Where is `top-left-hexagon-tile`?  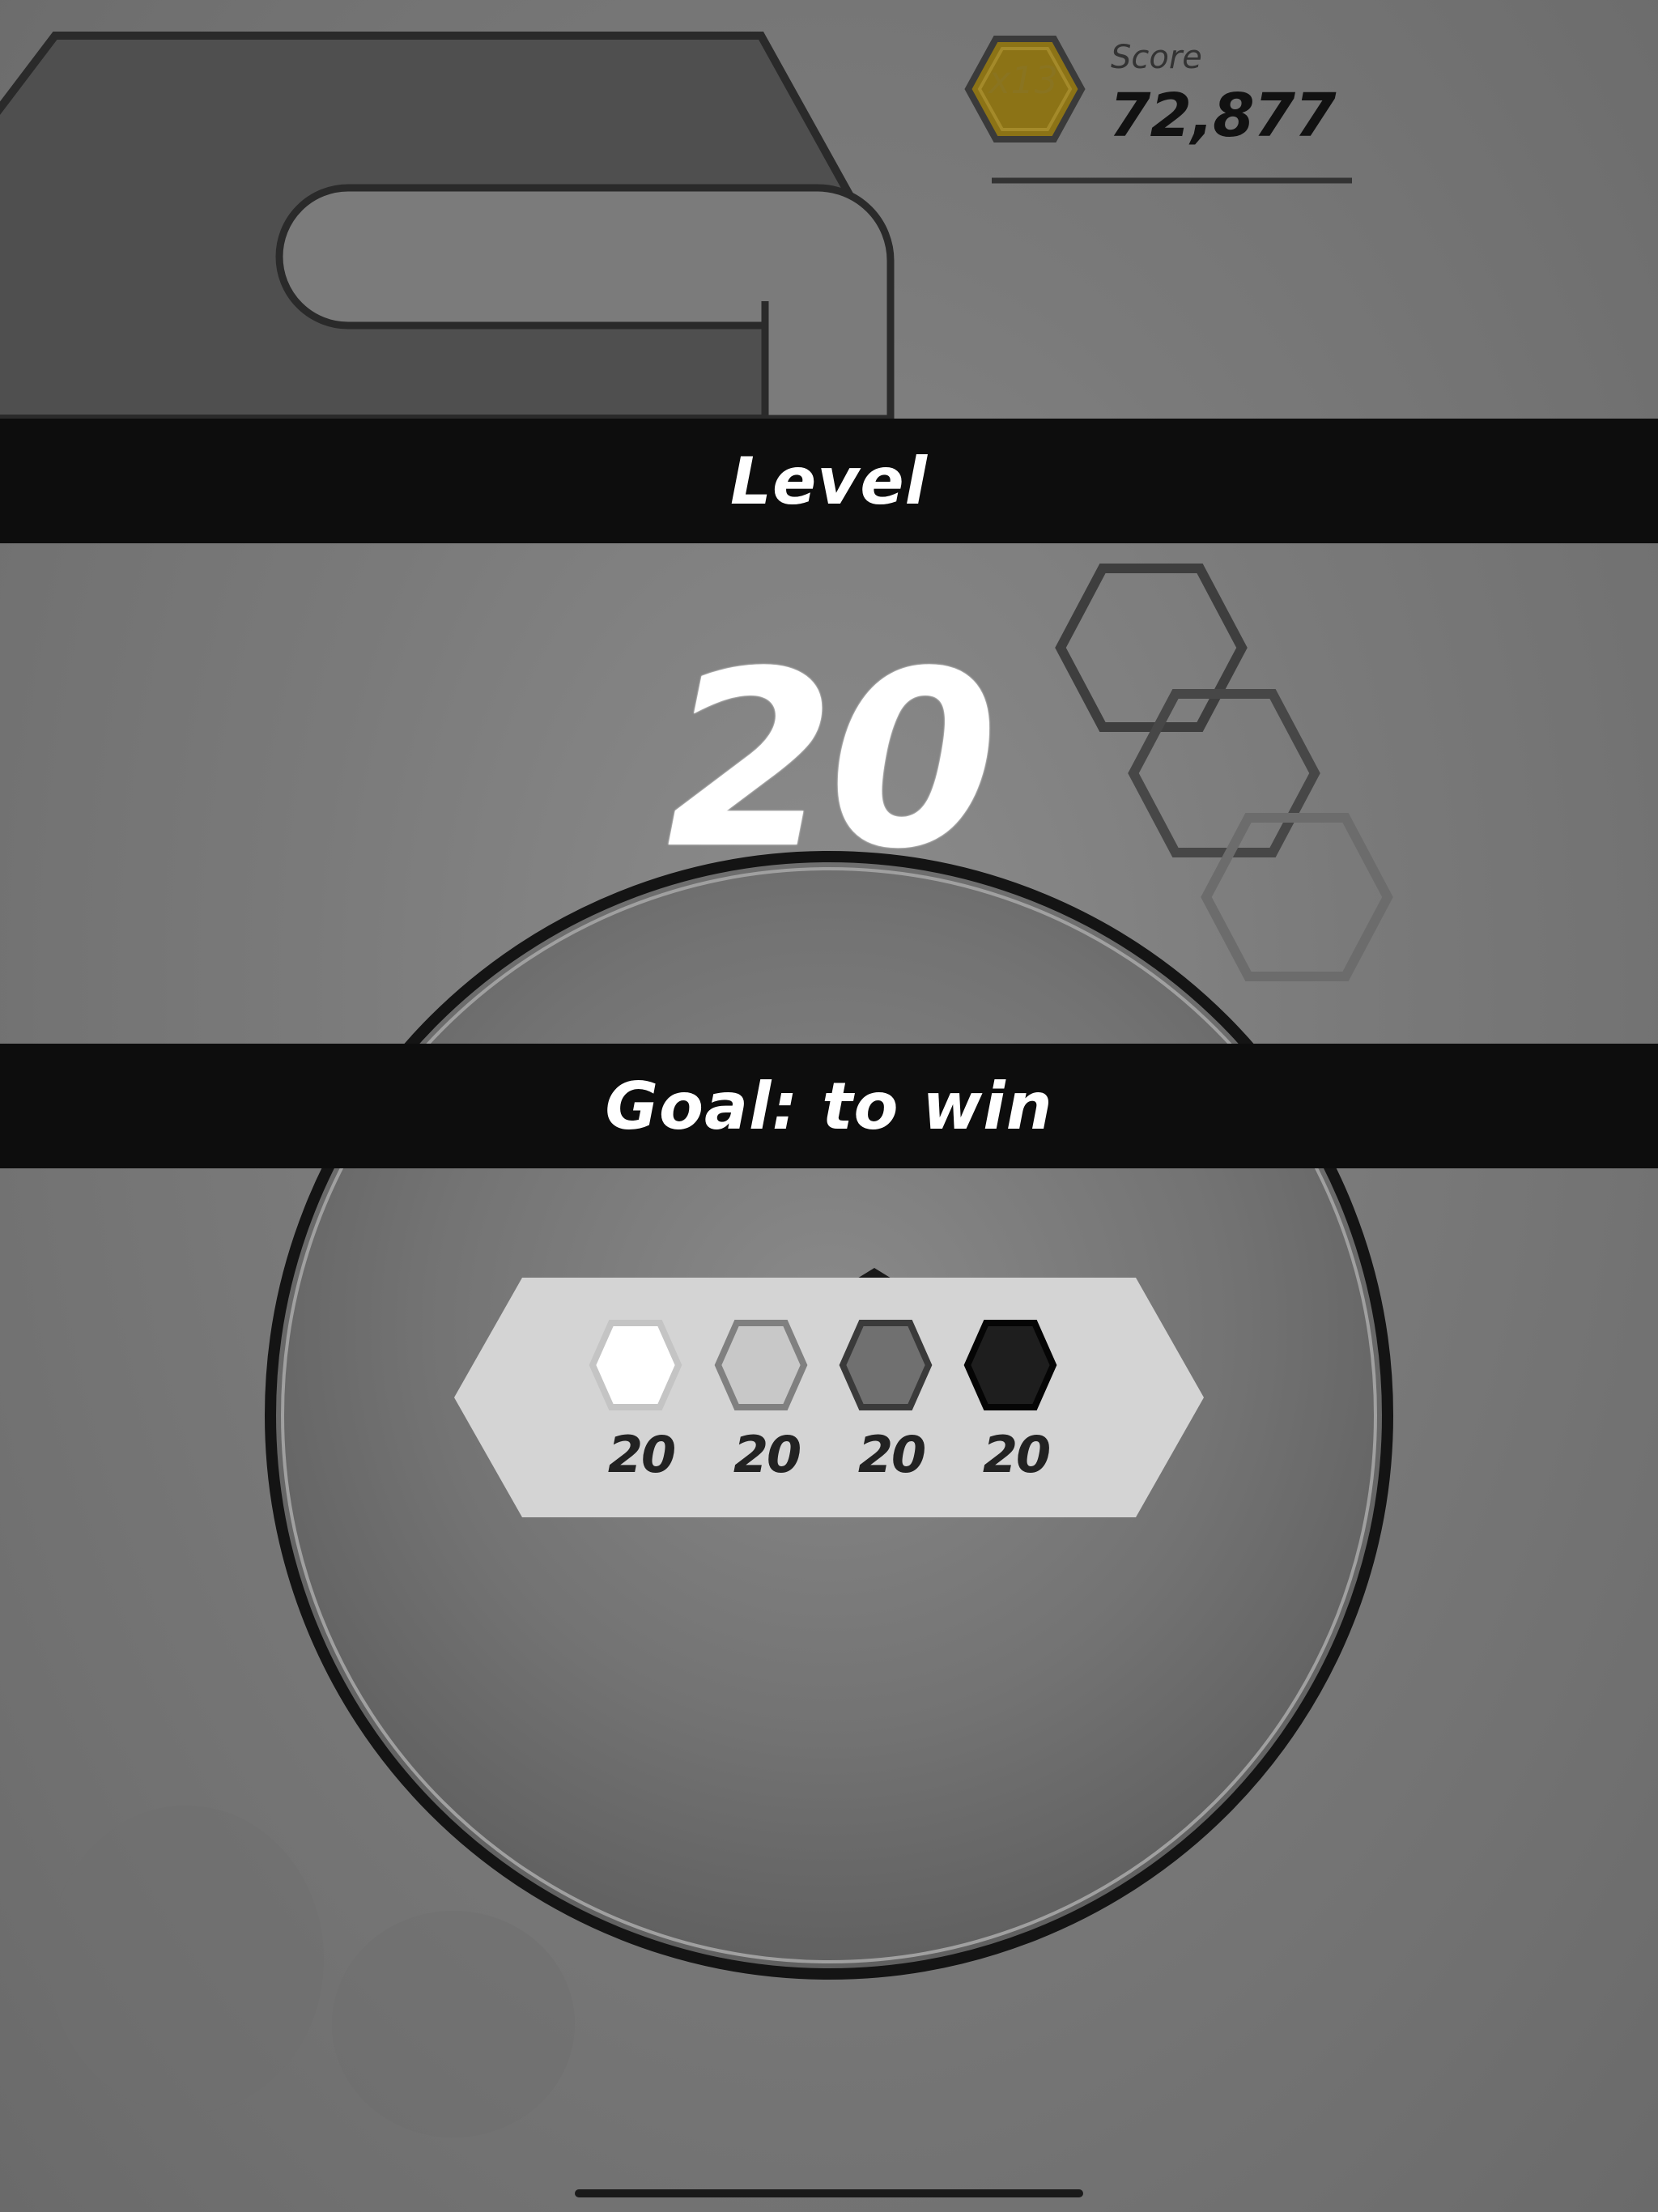 top-left-hexagon-tile is located at coordinates (447, 228).